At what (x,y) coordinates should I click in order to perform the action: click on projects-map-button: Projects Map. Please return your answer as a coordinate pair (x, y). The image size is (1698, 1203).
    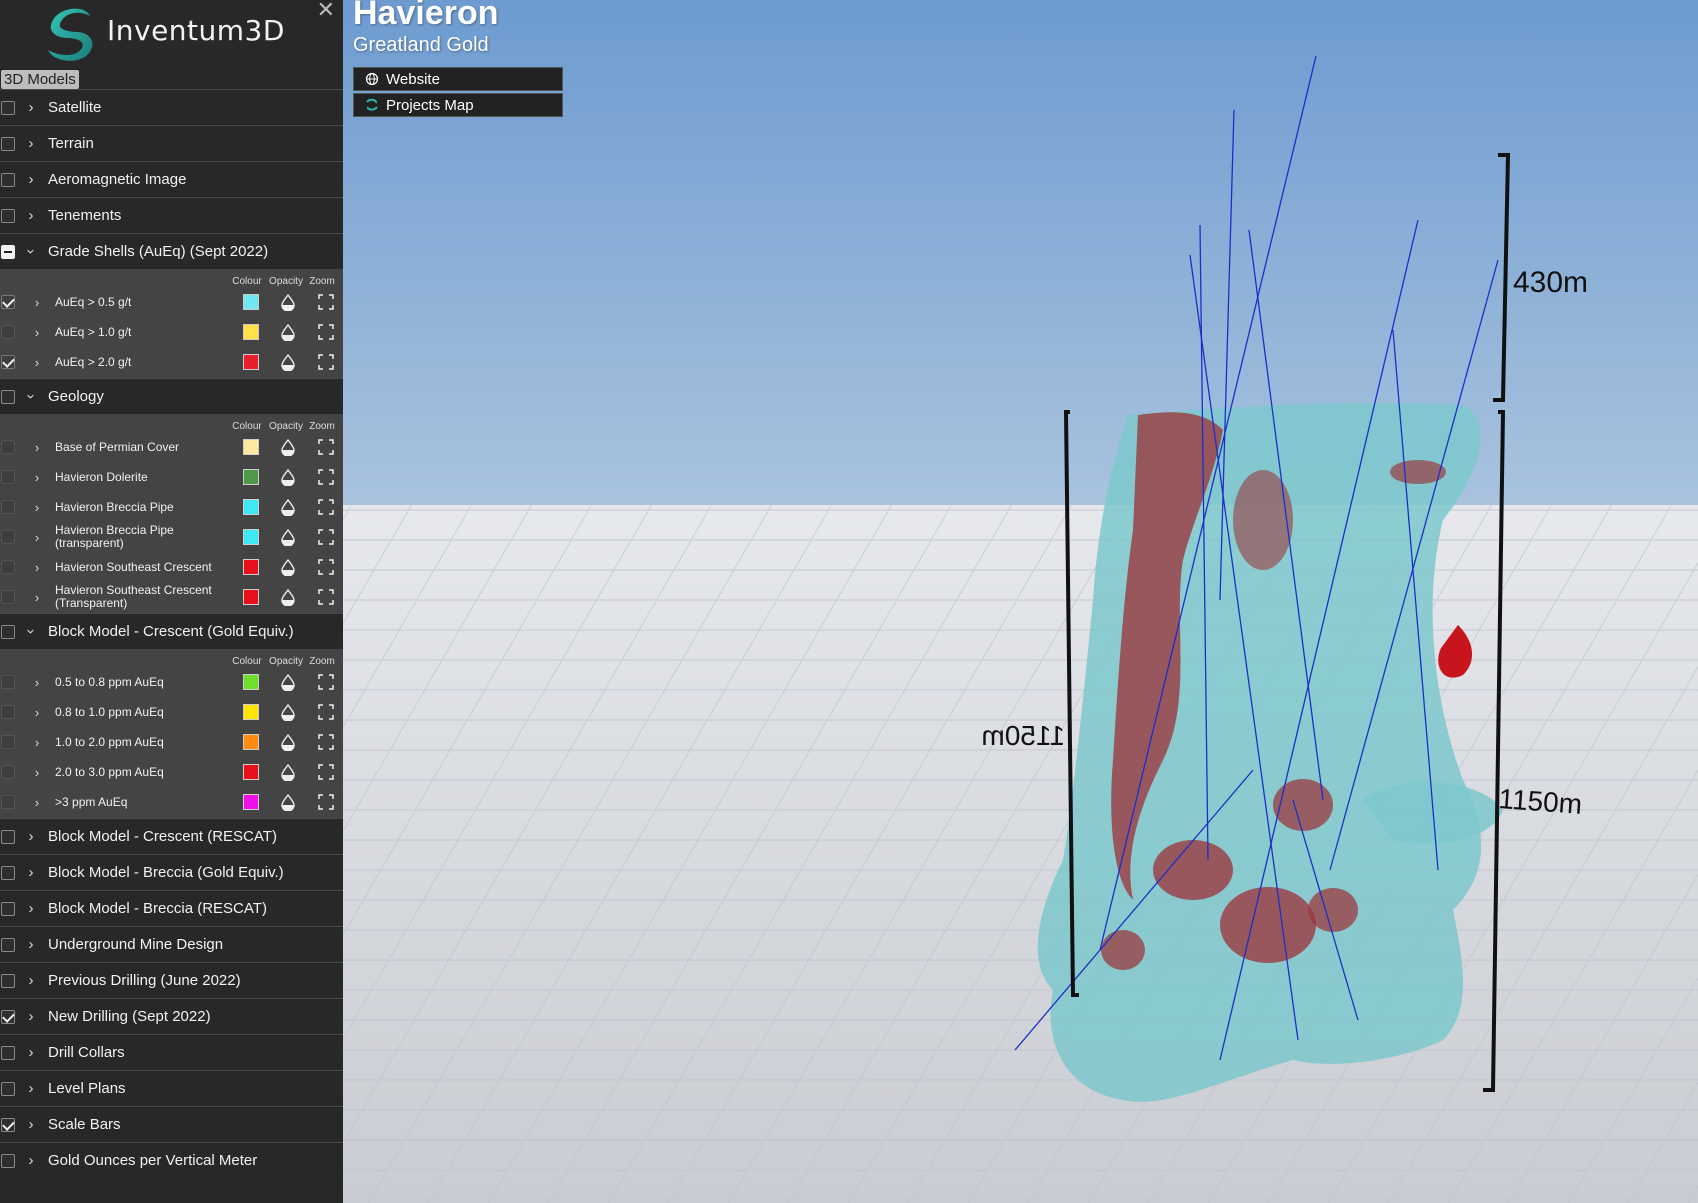
    Looking at the image, I should click on (458, 105).